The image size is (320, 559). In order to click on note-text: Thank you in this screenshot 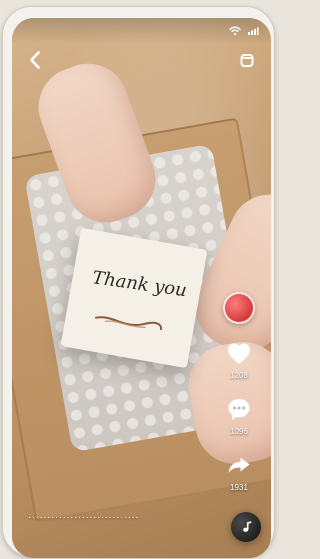, I will do `click(139, 284)`.